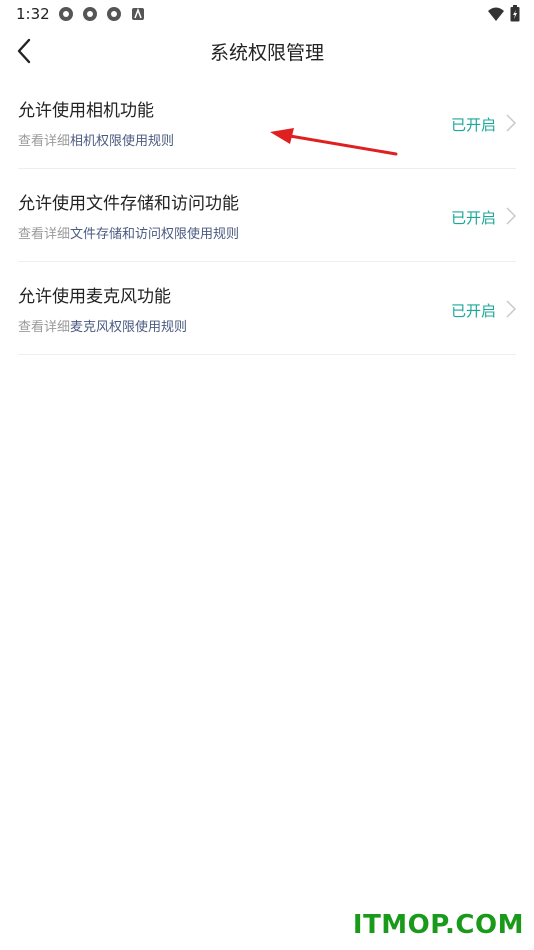 This screenshot has height=950, width=534. I want to click on watermark: ITMOP.COM, so click(438, 925).